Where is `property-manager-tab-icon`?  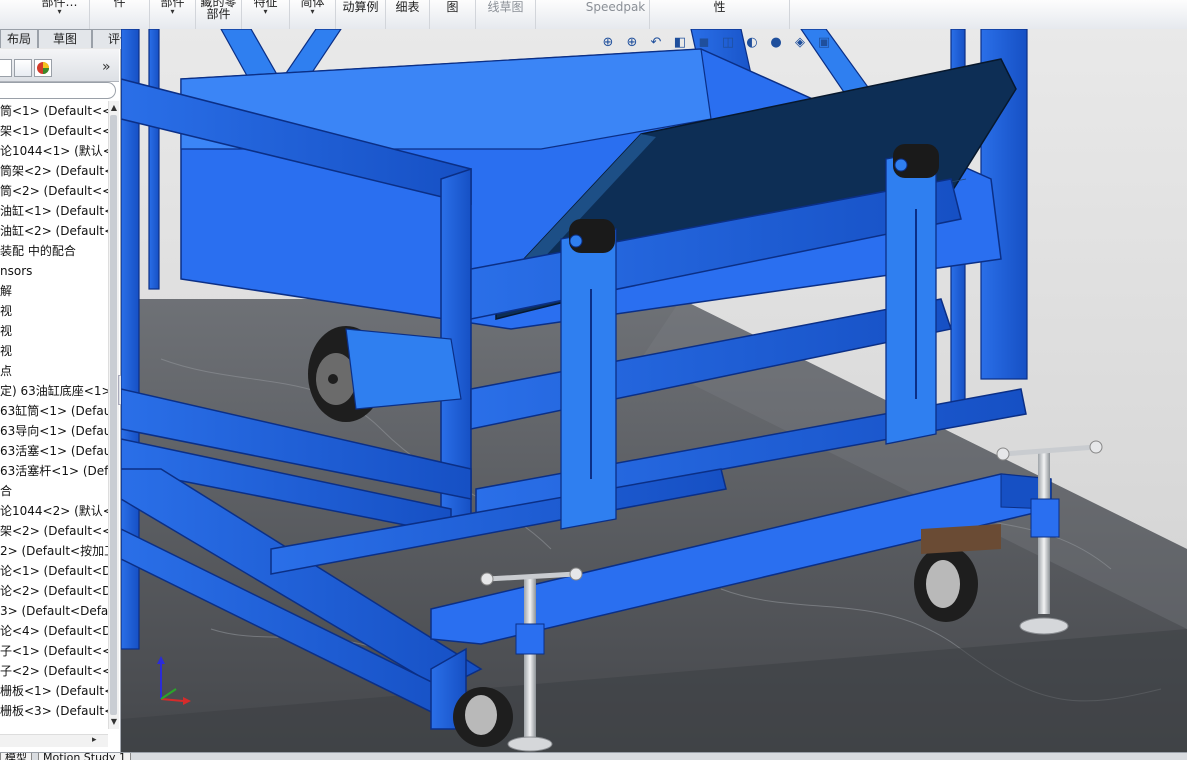 property-manager-tab-icon is located at coordinates (6, 68).